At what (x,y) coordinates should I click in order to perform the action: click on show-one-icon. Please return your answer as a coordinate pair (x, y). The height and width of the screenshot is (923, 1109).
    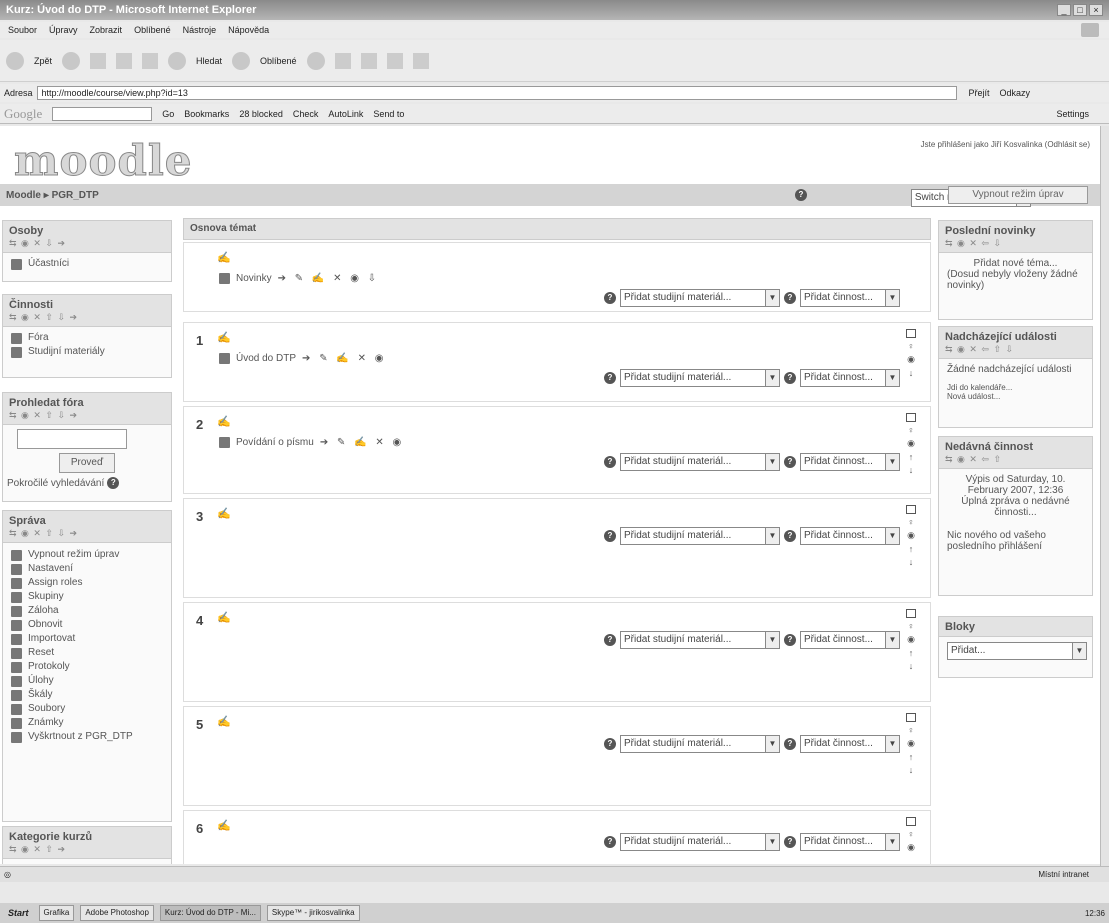
    Looking at the image, I should click on (911, 821).